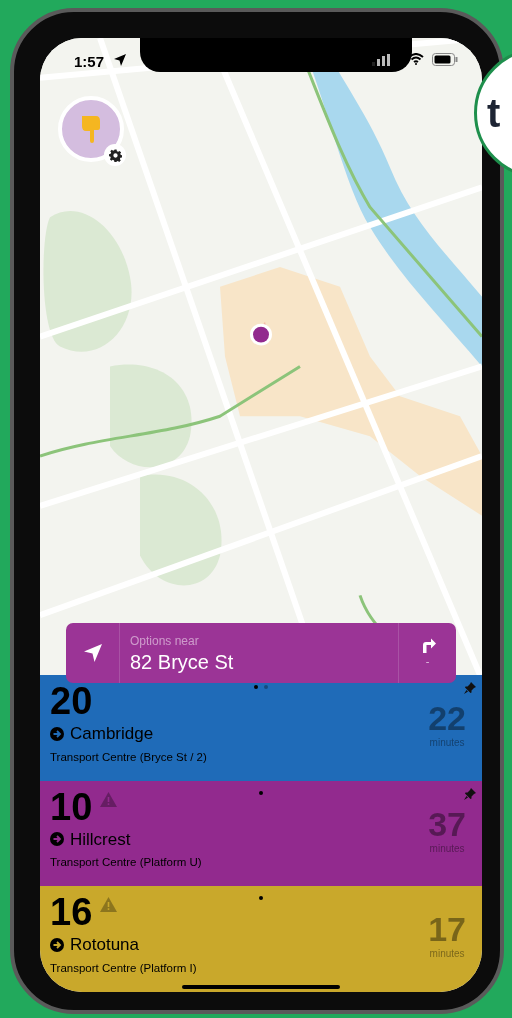  I want to click on minutes-value: 17, so click(447, 929).